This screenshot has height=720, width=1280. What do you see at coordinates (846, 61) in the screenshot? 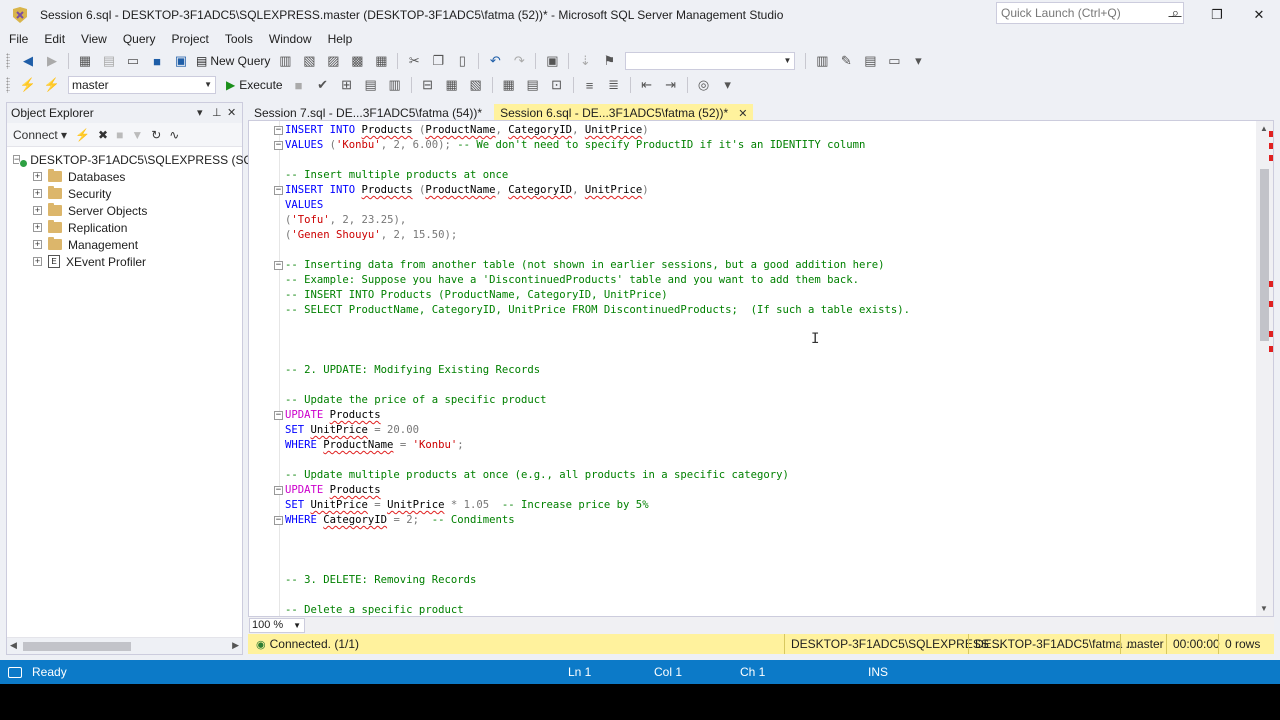
I see `tools-icon: ✎` at bounding box center [846, 61].